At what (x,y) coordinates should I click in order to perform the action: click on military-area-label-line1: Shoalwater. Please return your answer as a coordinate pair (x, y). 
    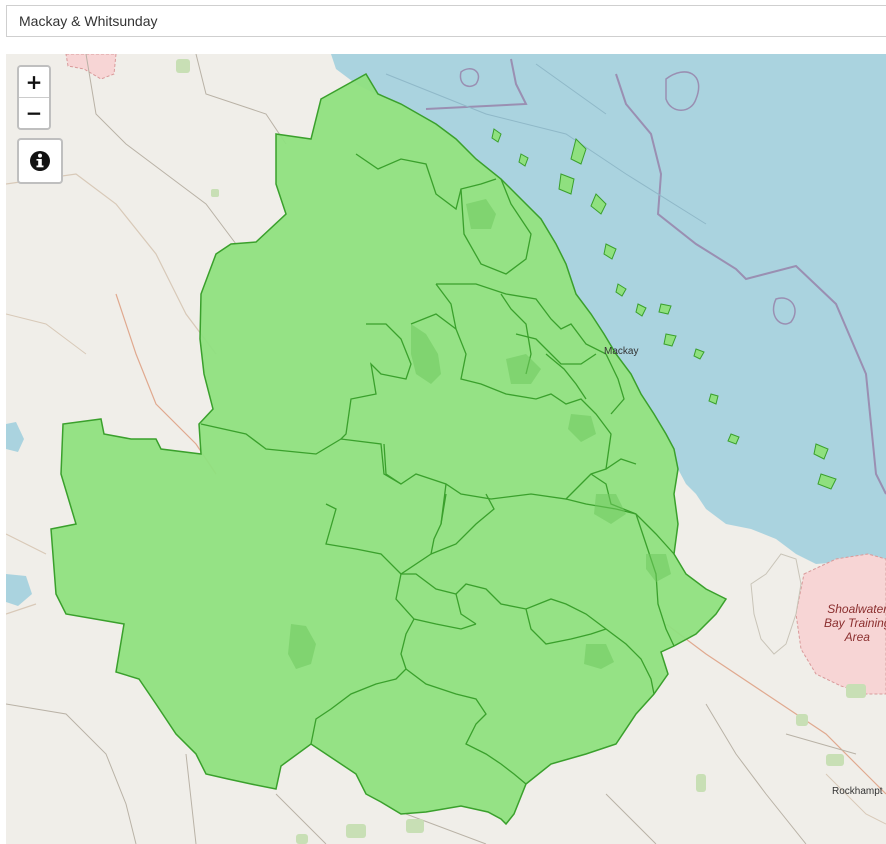
    Looking at the image, I should click on (856, 609).